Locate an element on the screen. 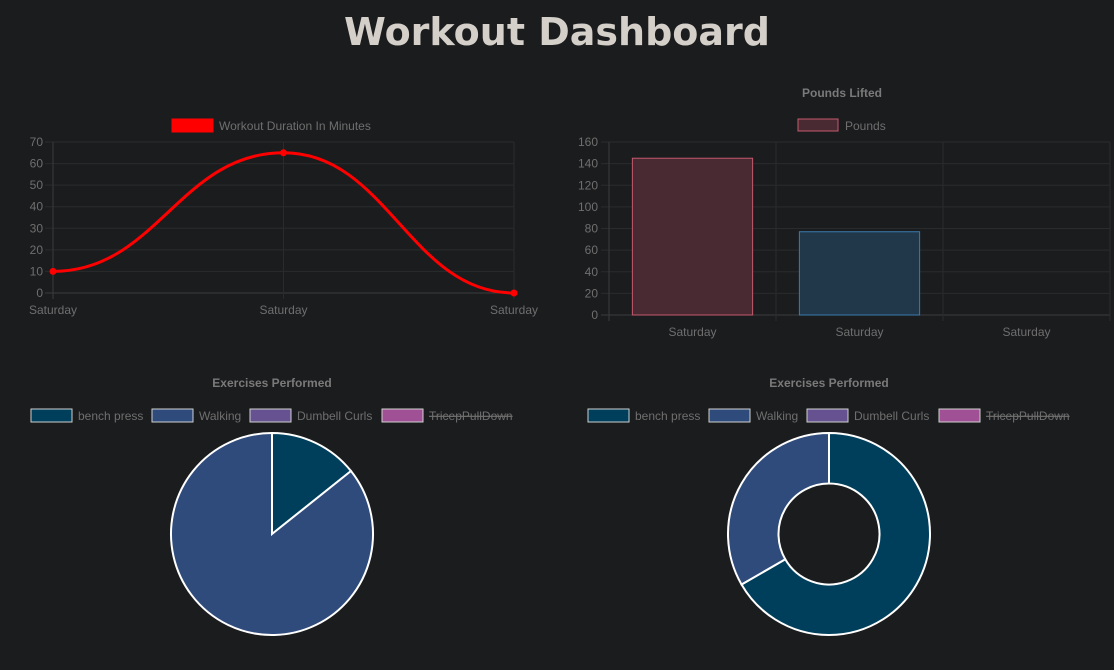 The width and height of the screenshot is (1114, 670). bar-legend: Pounds is located at coordinates (841, 125).